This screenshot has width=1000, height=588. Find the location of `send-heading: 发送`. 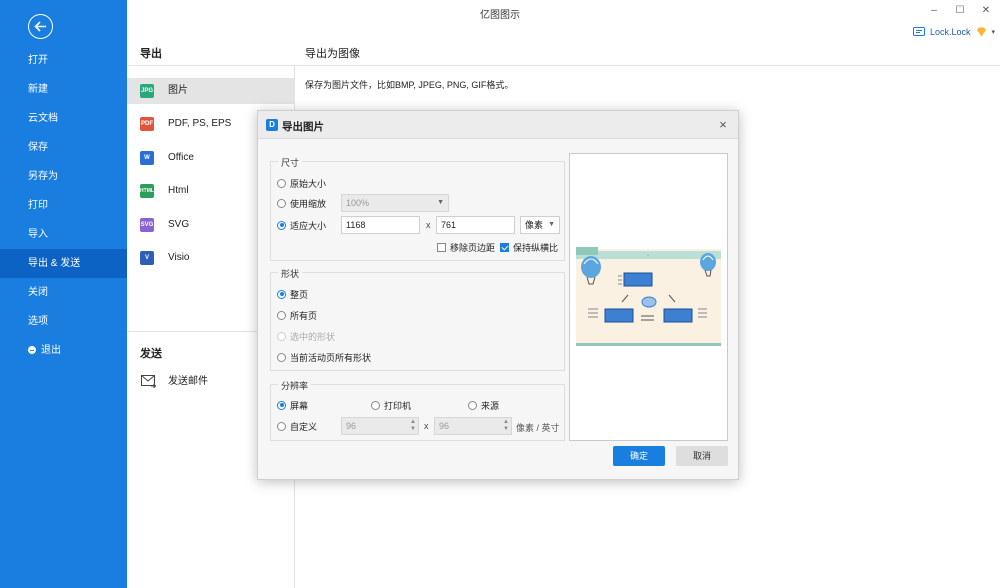

send-heading: 发送 is located at coordinates (151, 354).